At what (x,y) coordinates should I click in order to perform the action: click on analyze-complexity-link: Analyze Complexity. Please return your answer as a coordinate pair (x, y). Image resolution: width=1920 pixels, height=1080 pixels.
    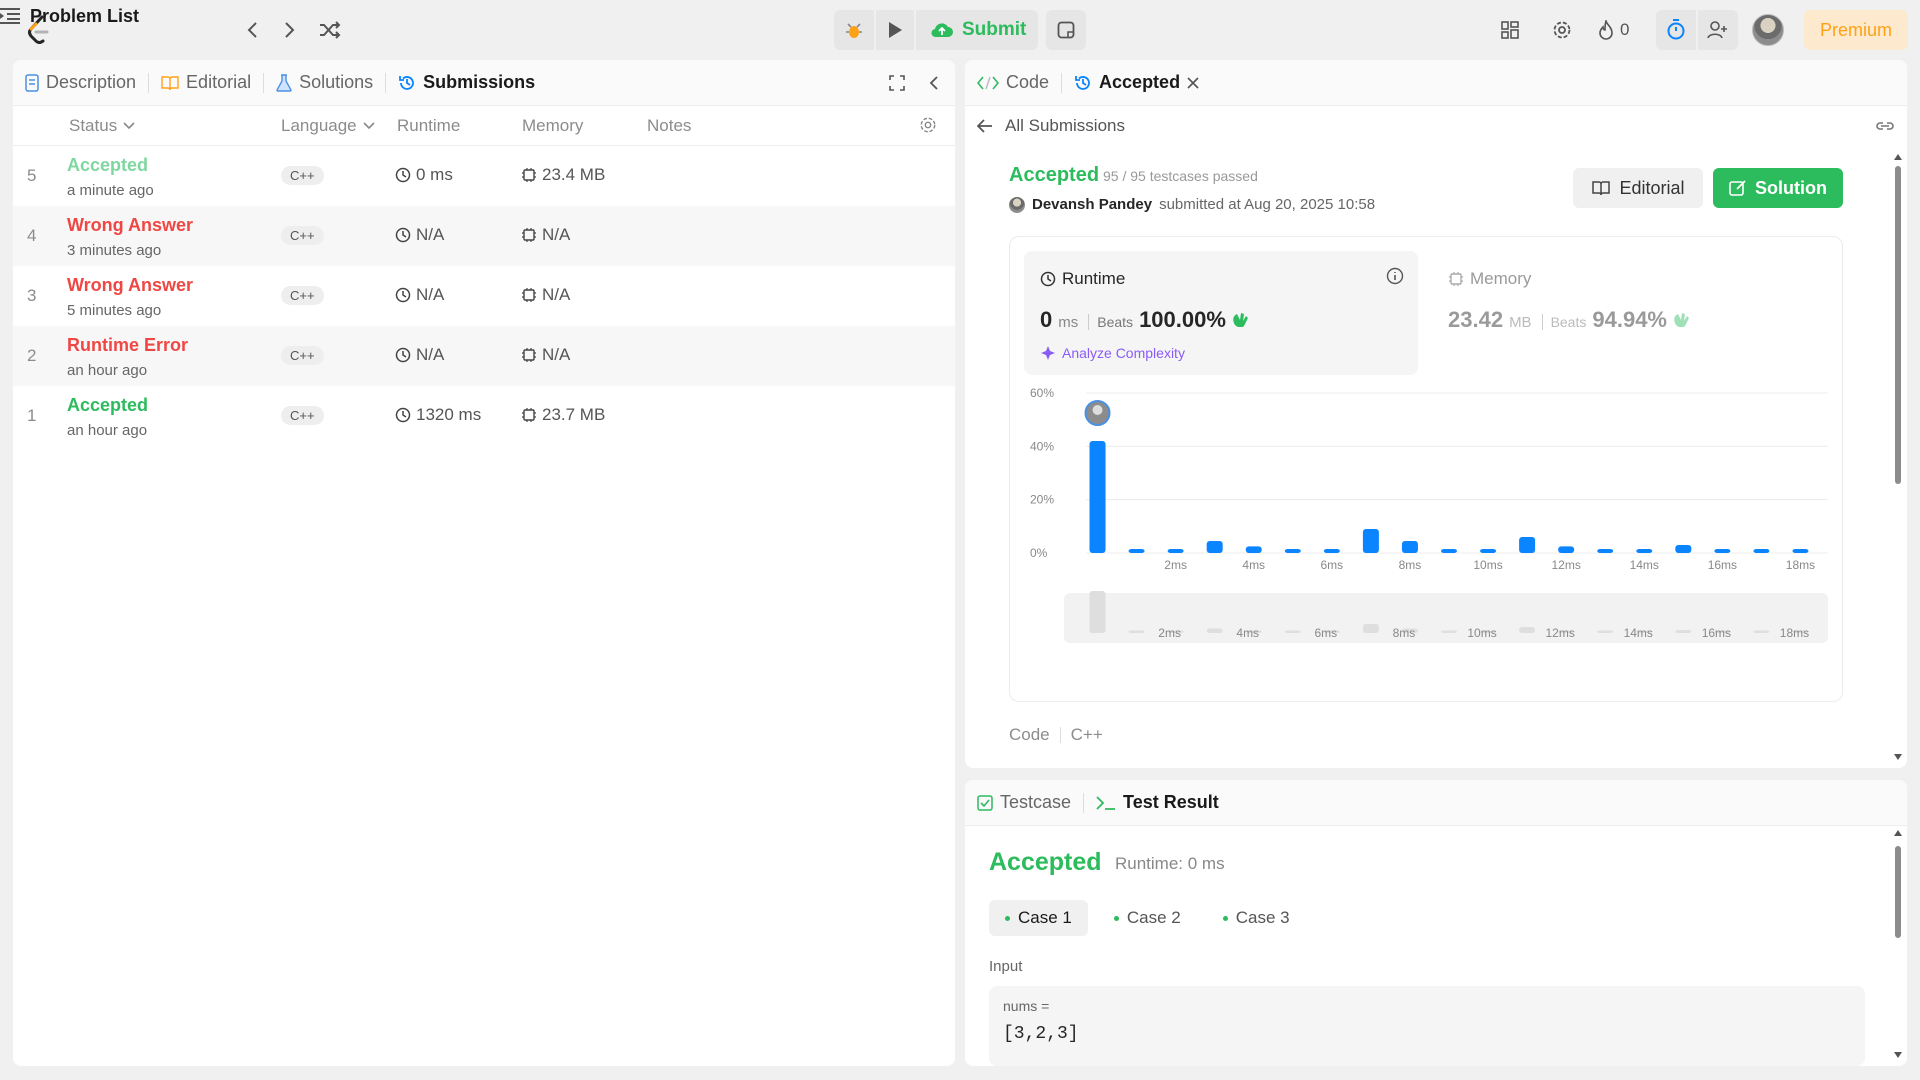
    Looking at the image, I should click on (1112, 353).